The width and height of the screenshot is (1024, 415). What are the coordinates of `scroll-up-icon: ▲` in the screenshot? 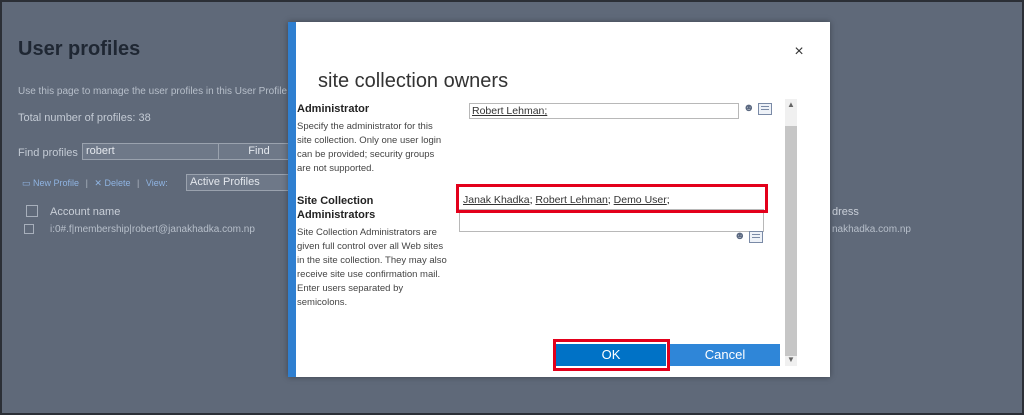 It's located at (791, 105).